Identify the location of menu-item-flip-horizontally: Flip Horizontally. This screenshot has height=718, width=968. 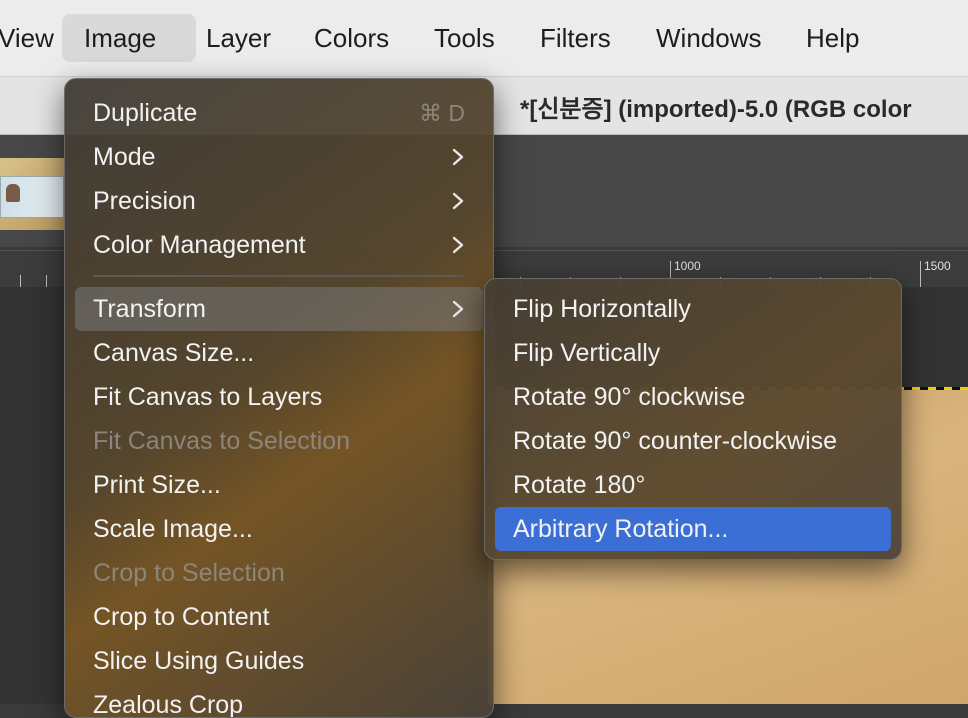
(693, 309).